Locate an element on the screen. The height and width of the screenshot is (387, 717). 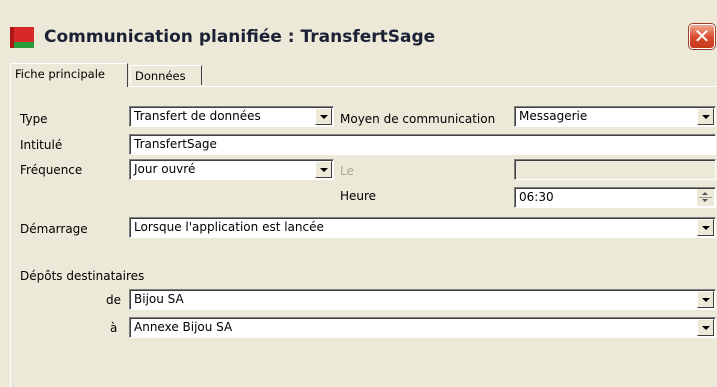
spin-icon is located at coordinates (705, 197).